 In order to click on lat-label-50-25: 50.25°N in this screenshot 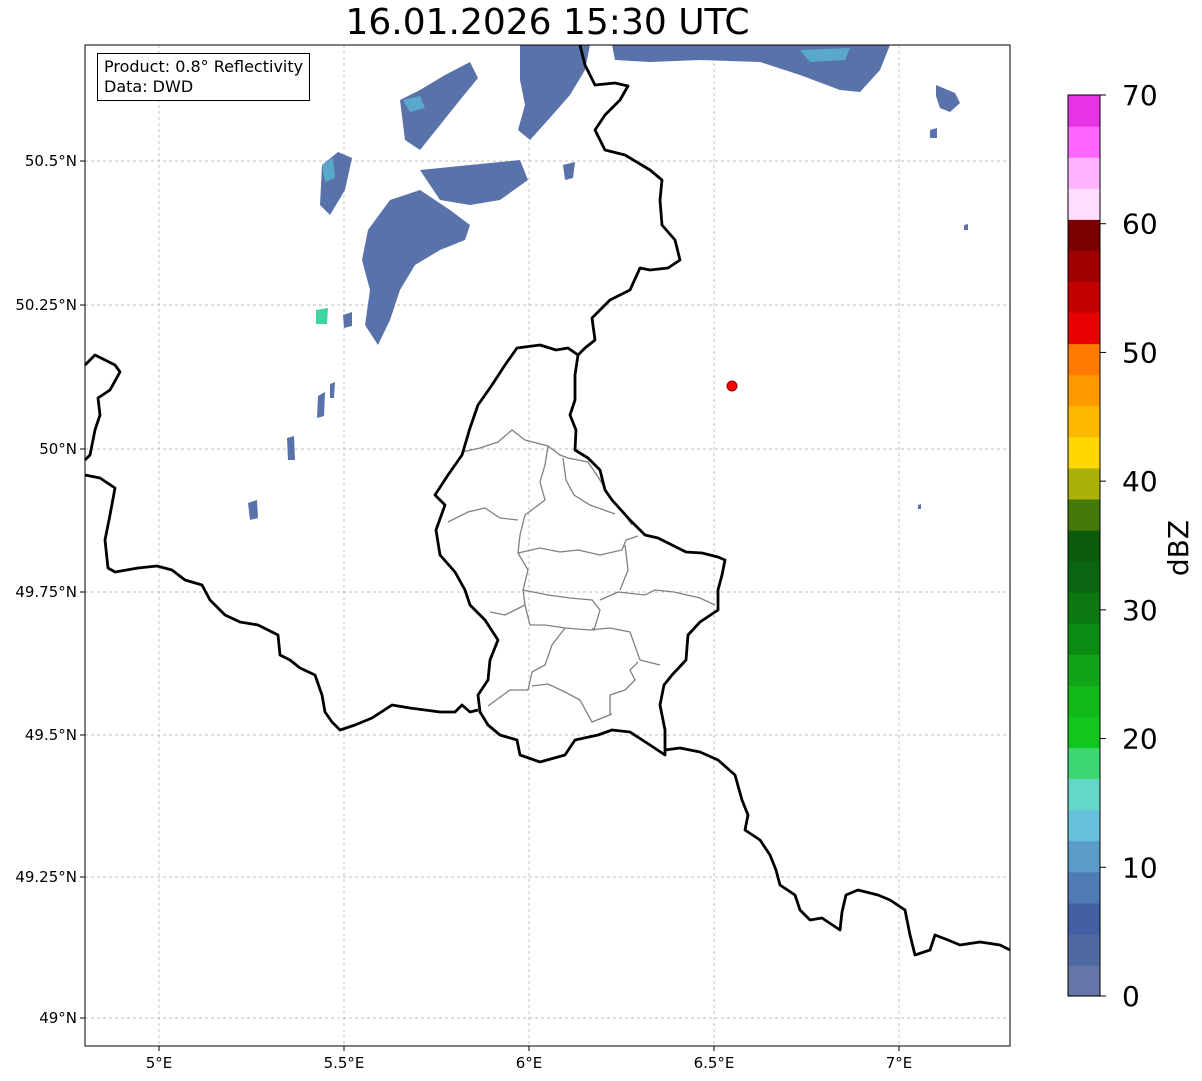, I will do `click(46, 305)`.